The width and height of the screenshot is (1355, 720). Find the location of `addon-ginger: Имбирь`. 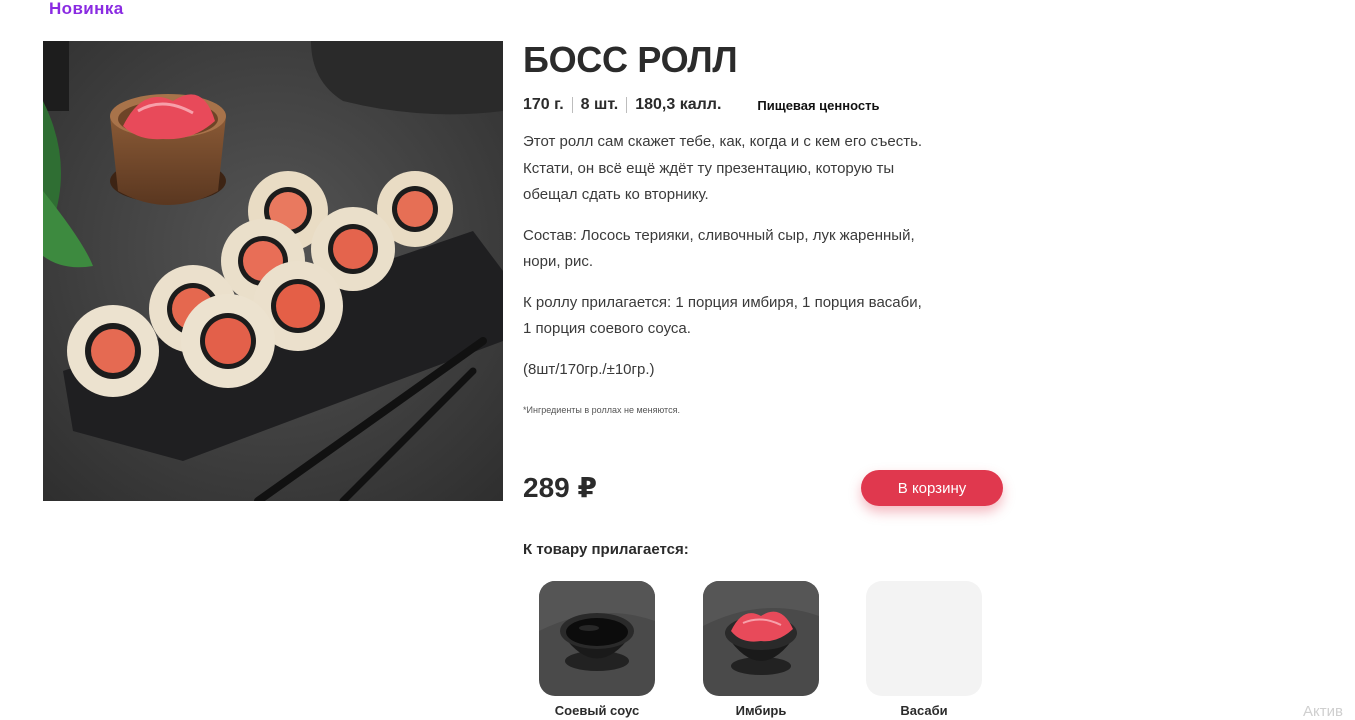

addon-ginger: Имбирь is located at coordinates (761, 649).